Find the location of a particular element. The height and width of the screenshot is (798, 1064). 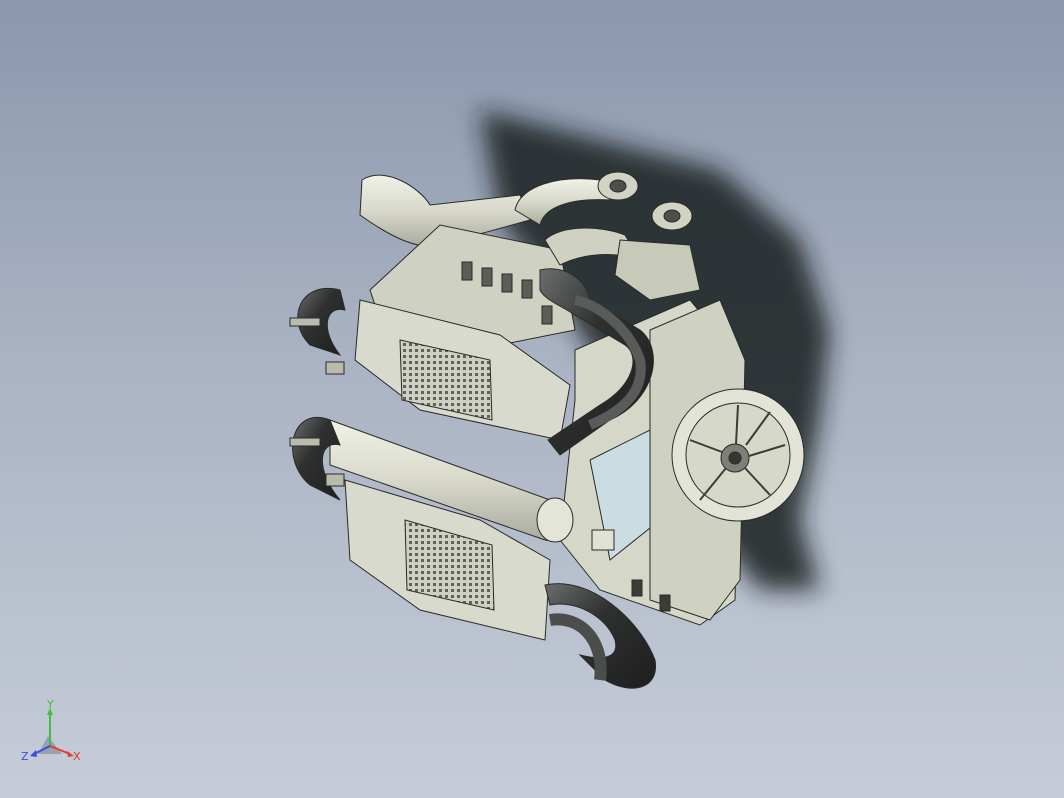

triad-x-label: X is located at coordinates (77, 756).